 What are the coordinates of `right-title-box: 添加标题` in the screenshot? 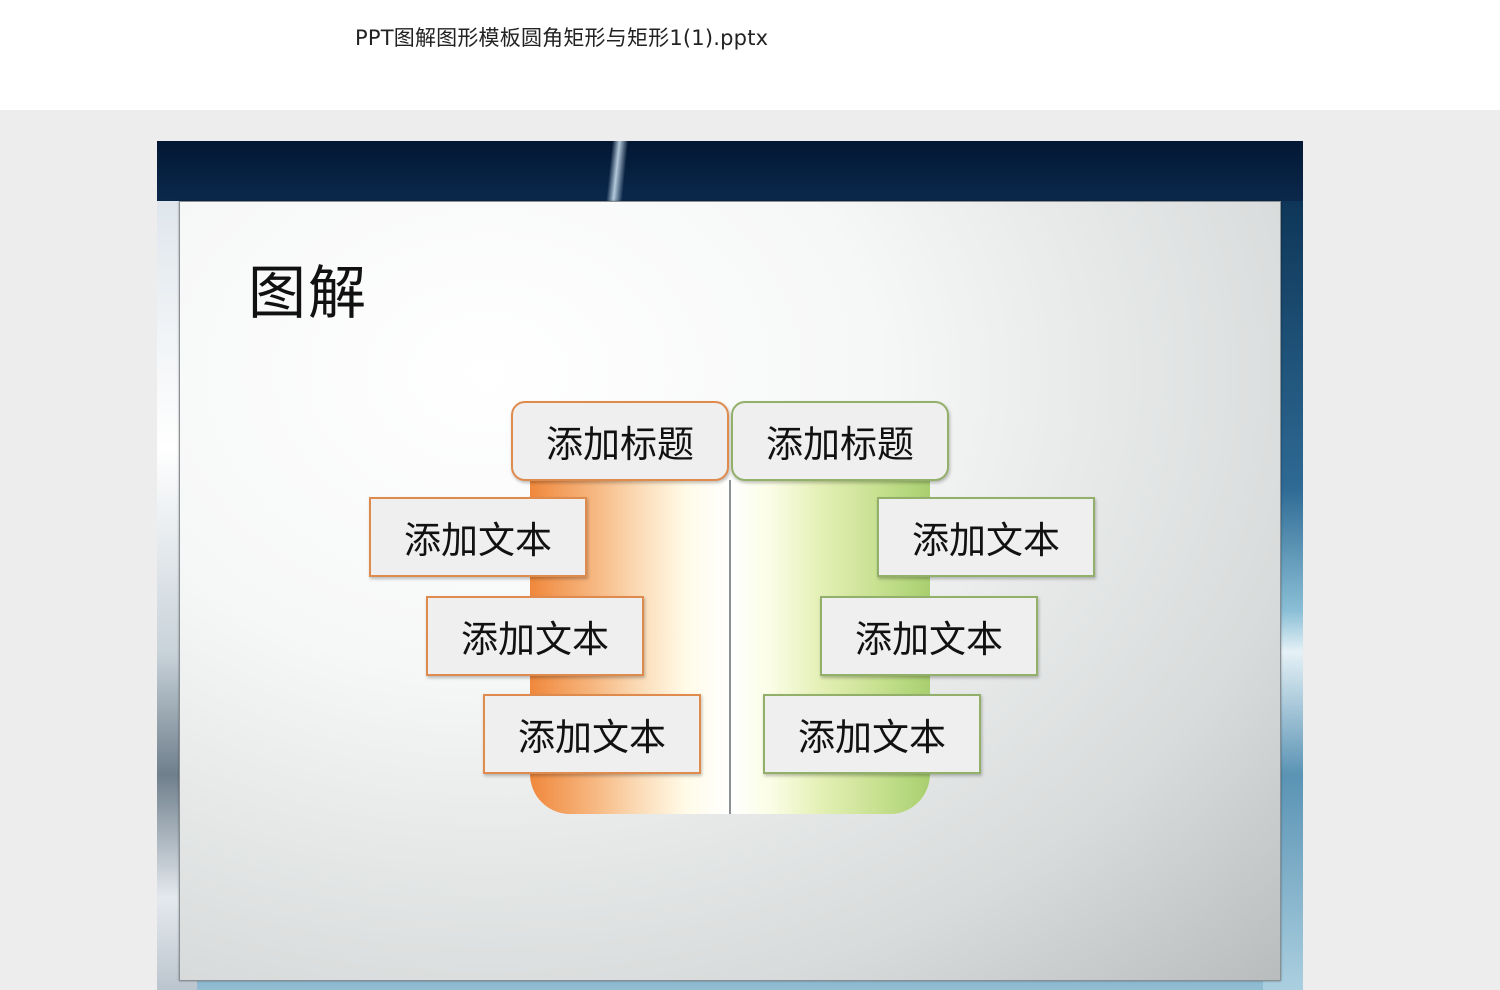 It's located at (840, 441).